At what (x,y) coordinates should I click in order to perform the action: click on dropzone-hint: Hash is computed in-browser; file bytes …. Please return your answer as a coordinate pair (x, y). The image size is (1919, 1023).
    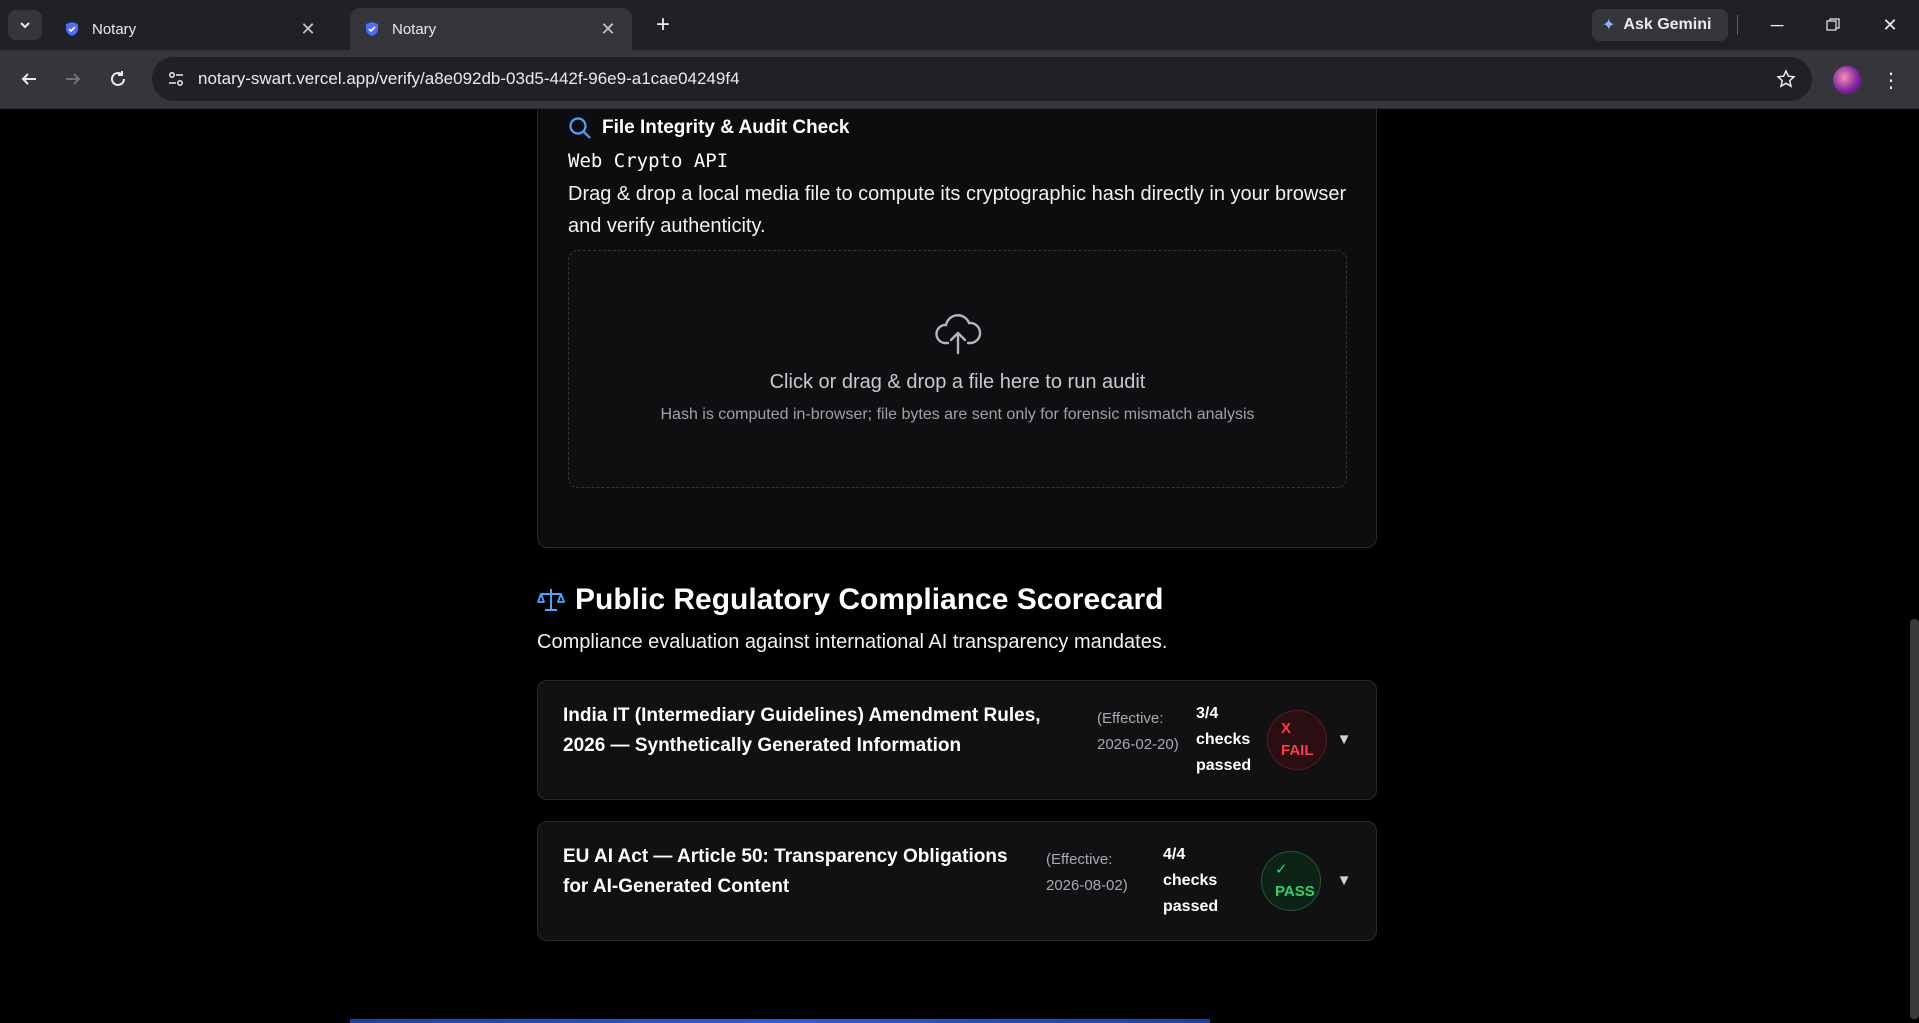
    Looking at the image, I should click on (957, 414).